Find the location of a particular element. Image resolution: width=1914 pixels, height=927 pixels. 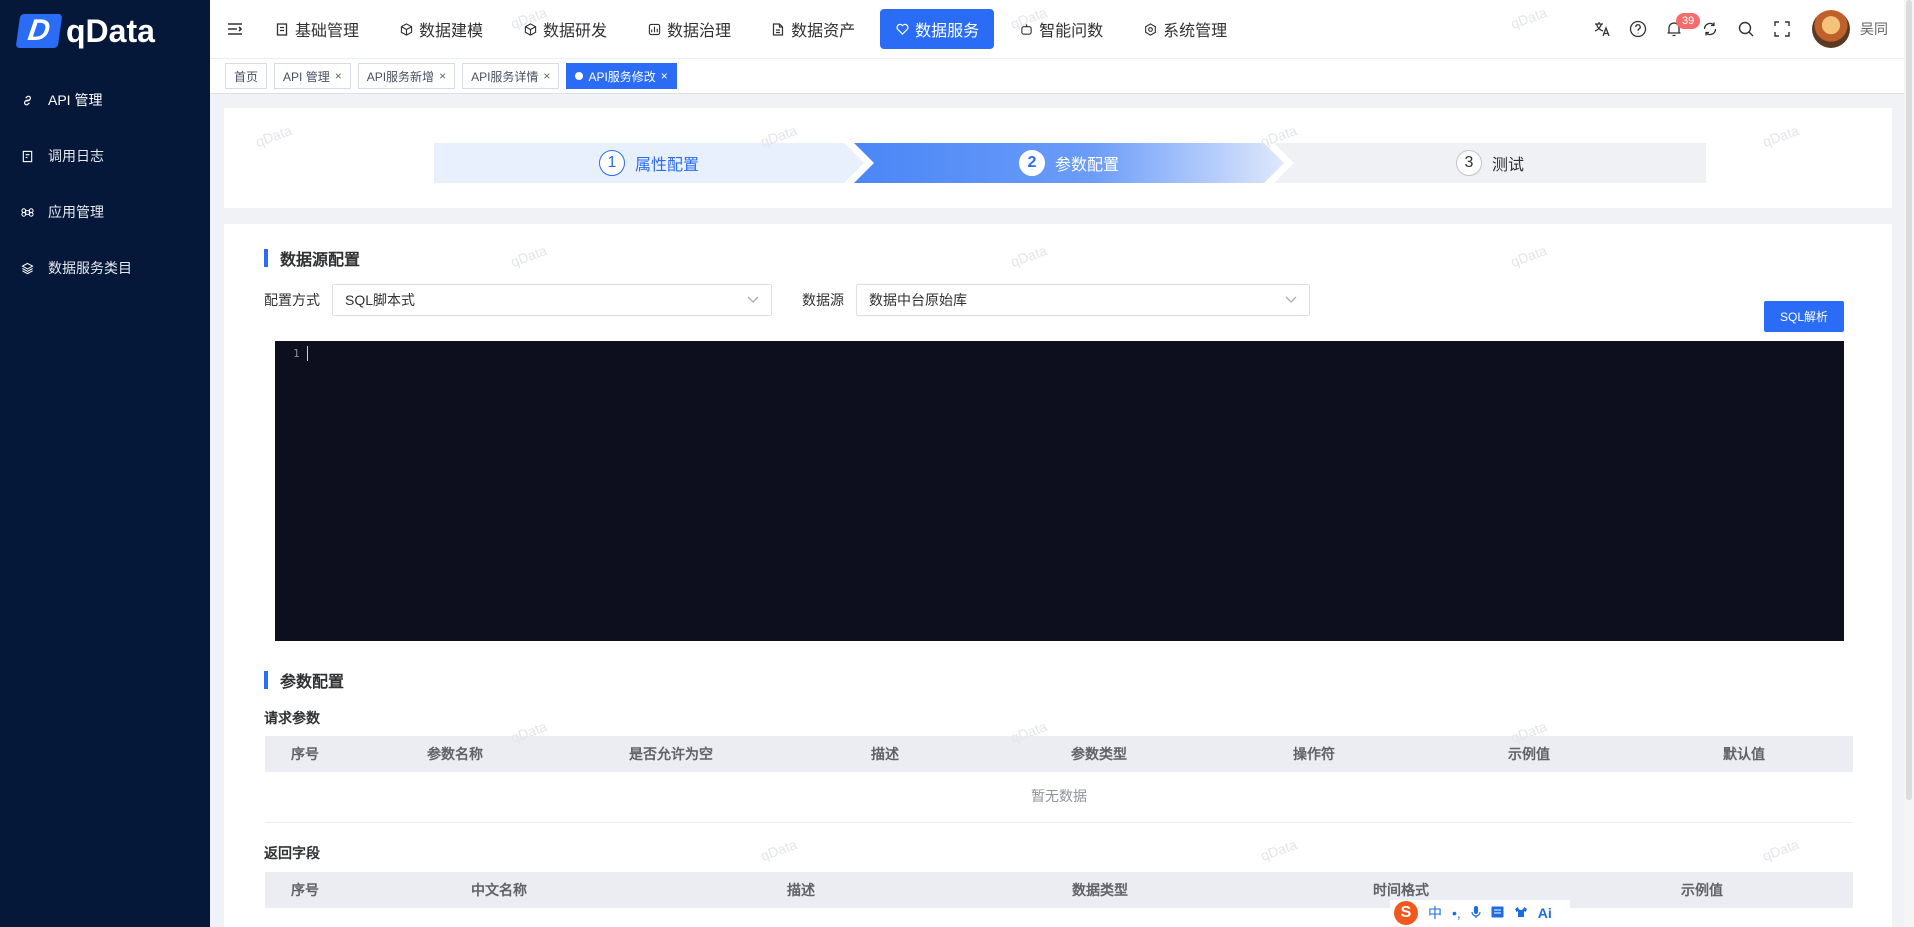

sidebar: D qData API 管理 调用日志 应用管理 数据服务类目 is located at coordinates (105, 463).